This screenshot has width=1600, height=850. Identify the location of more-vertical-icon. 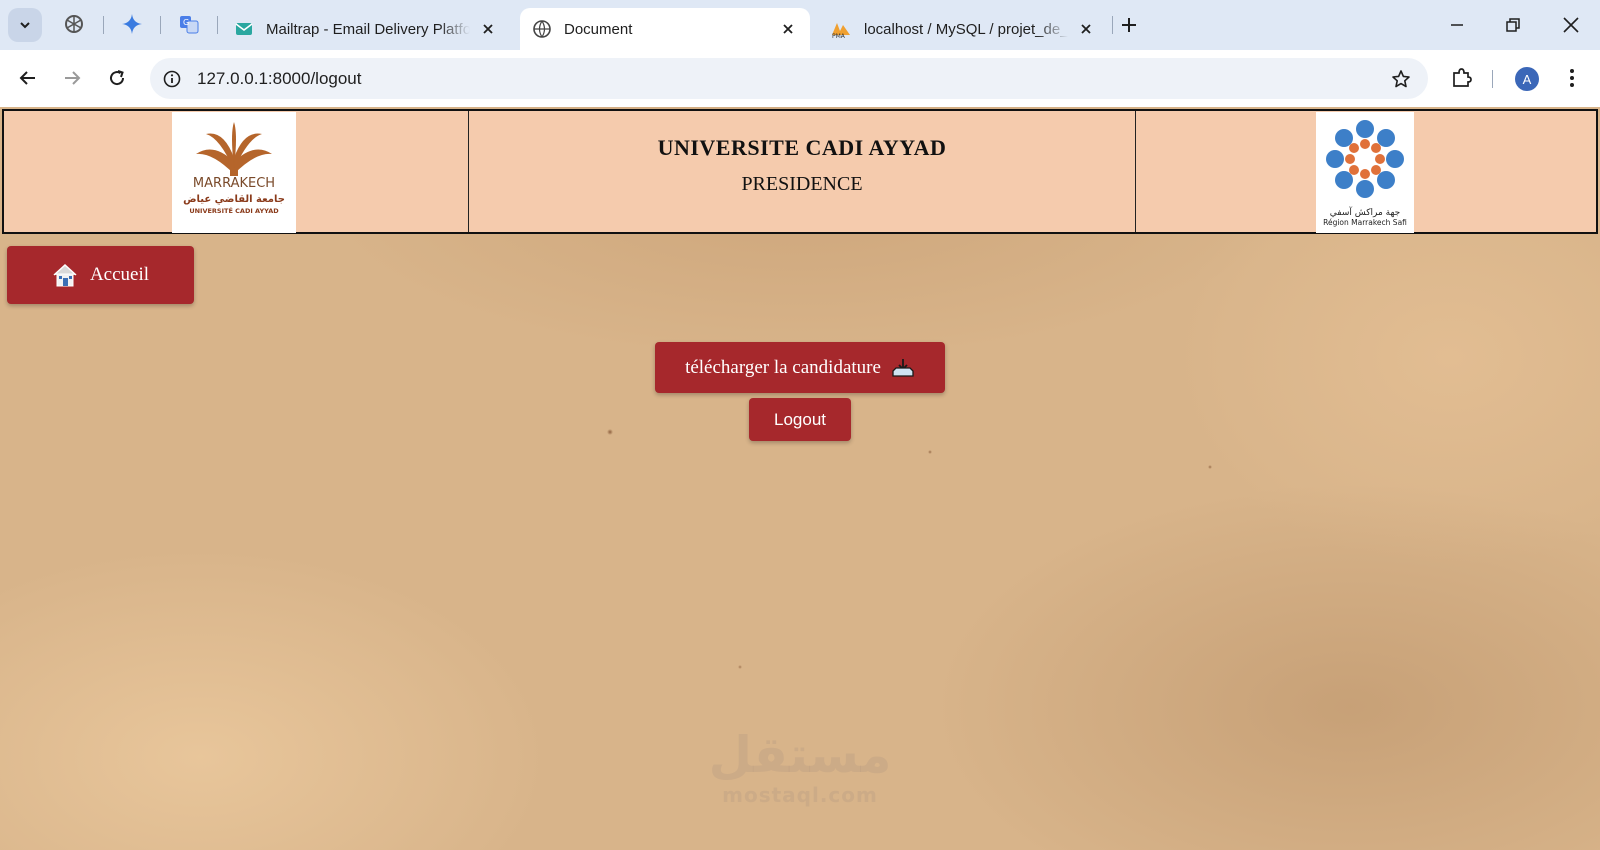
(1572, 78).